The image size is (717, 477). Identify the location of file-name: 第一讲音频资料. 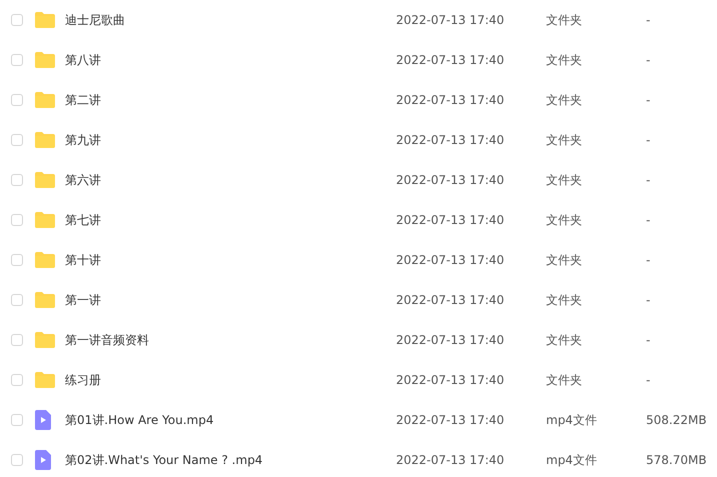
(107, 339).